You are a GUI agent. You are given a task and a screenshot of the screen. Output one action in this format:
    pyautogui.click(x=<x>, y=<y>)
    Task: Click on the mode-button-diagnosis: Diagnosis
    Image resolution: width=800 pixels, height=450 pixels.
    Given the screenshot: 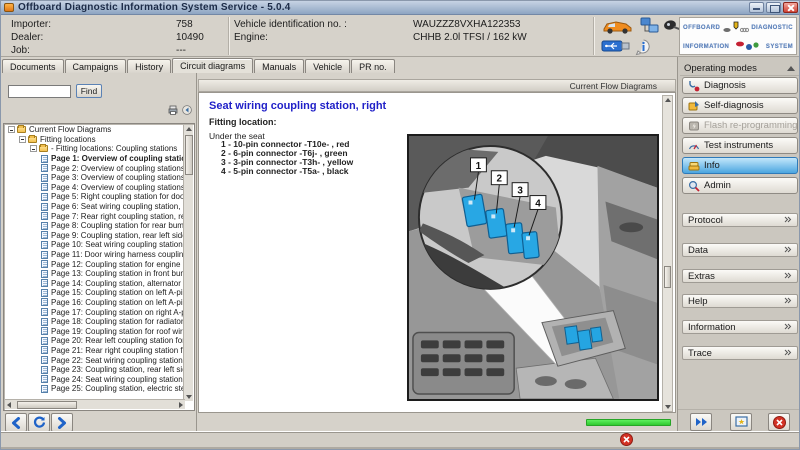 What is the action you would take?
    pyautogui.click(x=740, y=85)
    